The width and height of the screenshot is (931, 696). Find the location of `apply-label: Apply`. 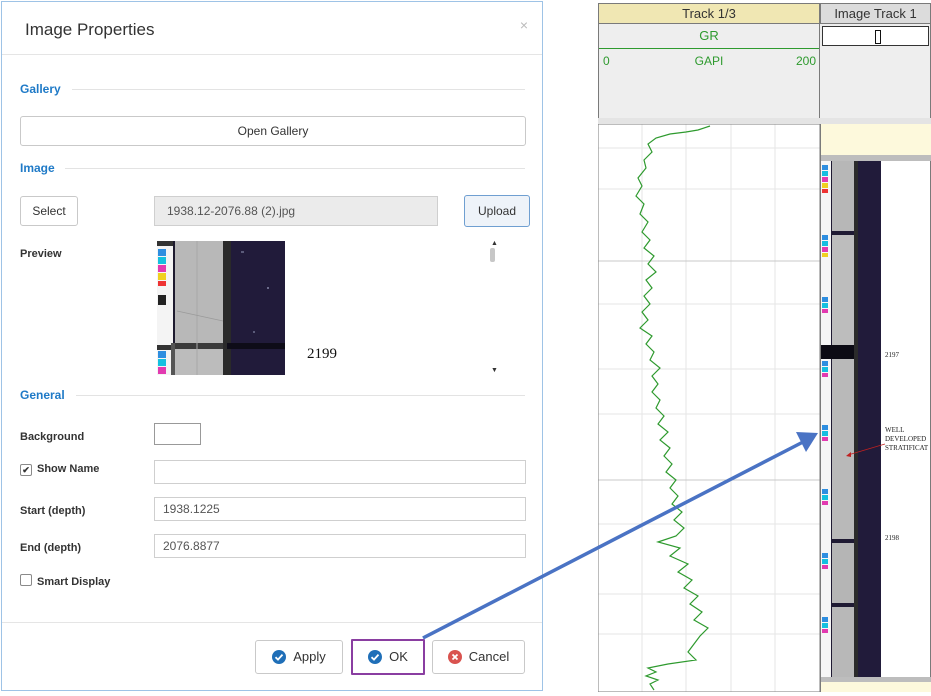

apply-label: Apply is located at coordinates (309, 656).